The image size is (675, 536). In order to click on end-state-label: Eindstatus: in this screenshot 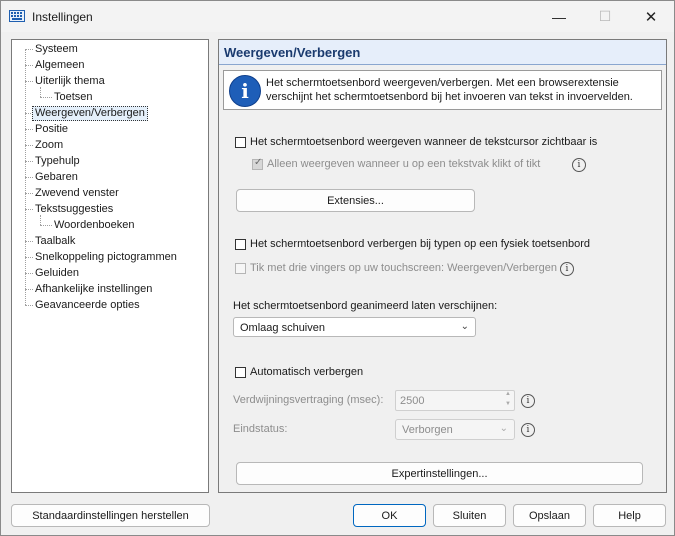, I will do `click(260, 429)`.